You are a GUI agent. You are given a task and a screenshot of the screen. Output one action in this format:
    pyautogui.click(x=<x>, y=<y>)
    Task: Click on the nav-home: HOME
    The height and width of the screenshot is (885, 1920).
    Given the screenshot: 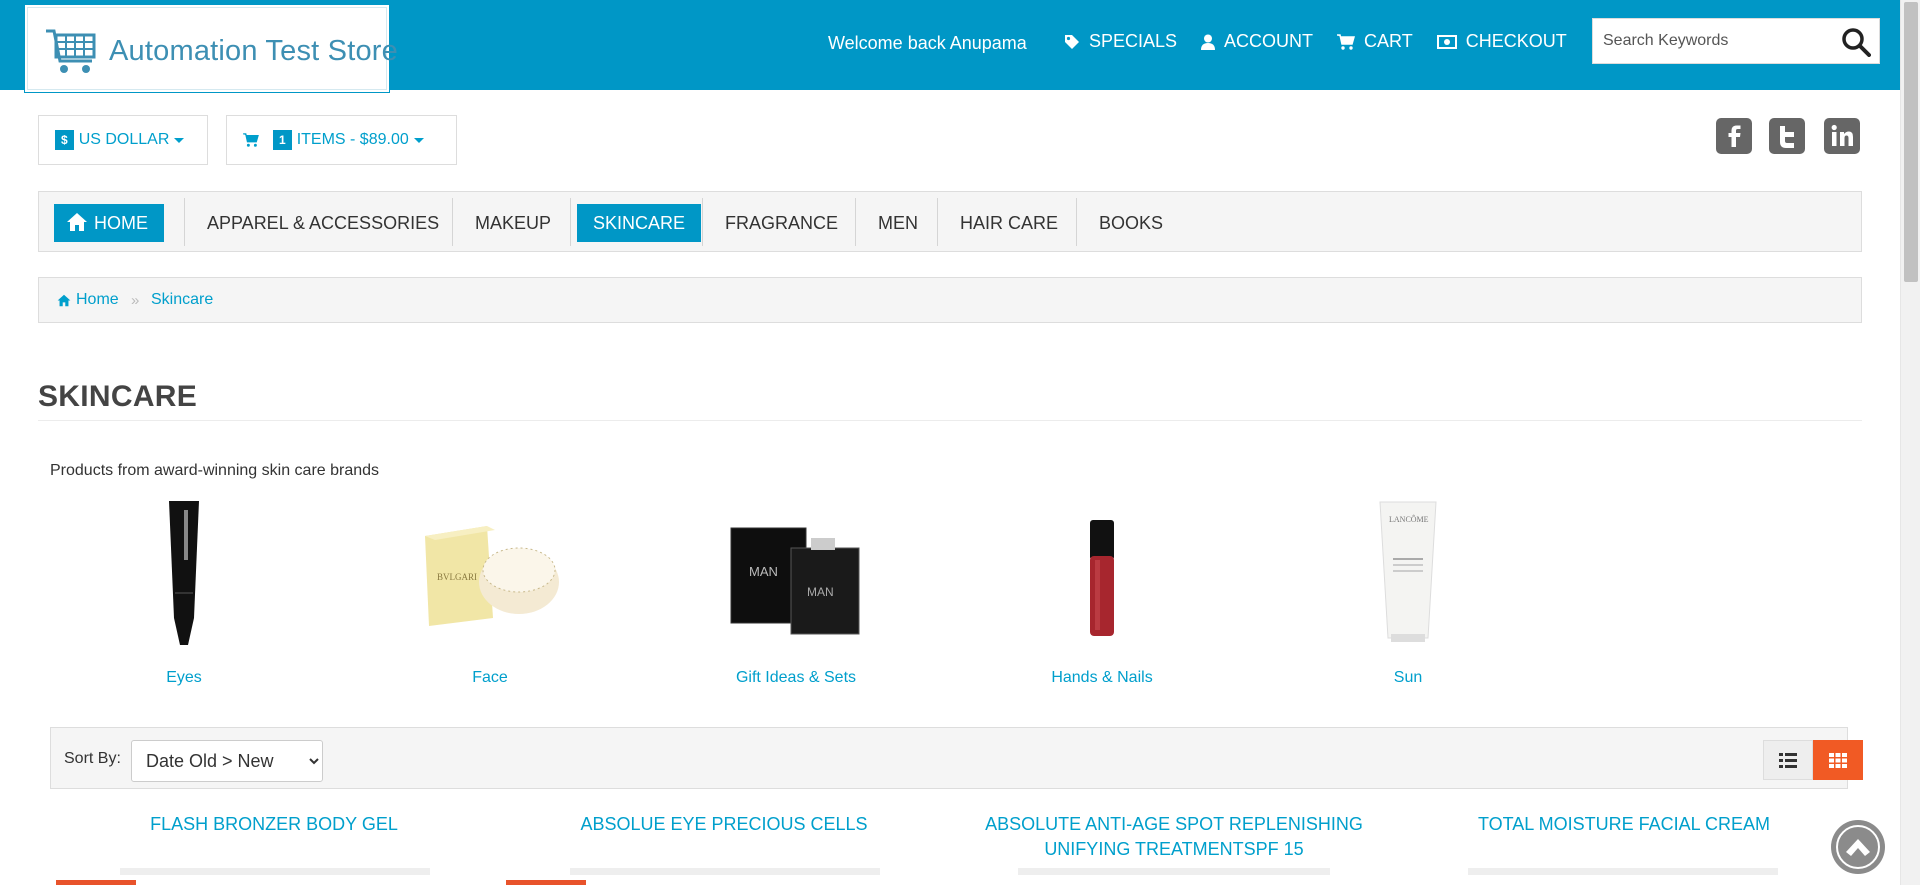 What is the action you would take?
    pyautogui.click(x=109, y=223)
    